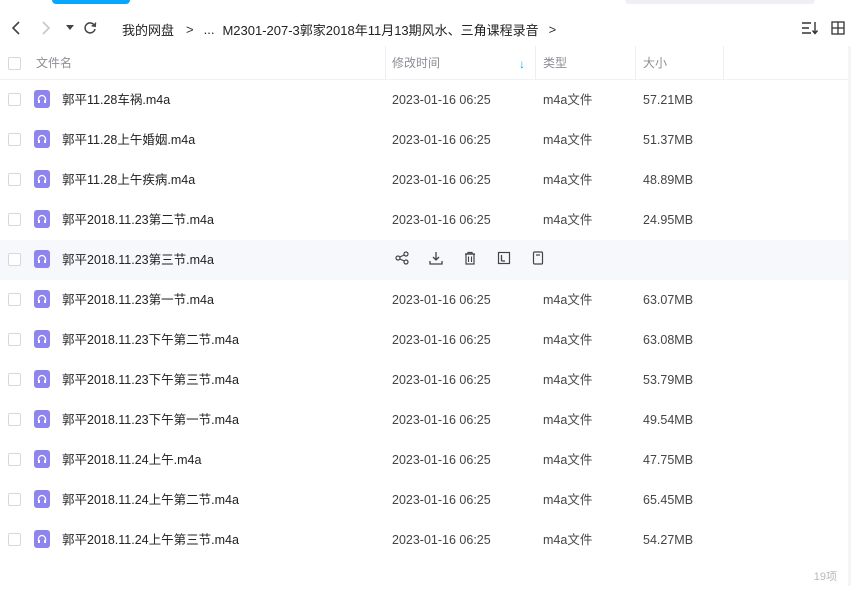  I want to click on share-icon, so click(402, 260).